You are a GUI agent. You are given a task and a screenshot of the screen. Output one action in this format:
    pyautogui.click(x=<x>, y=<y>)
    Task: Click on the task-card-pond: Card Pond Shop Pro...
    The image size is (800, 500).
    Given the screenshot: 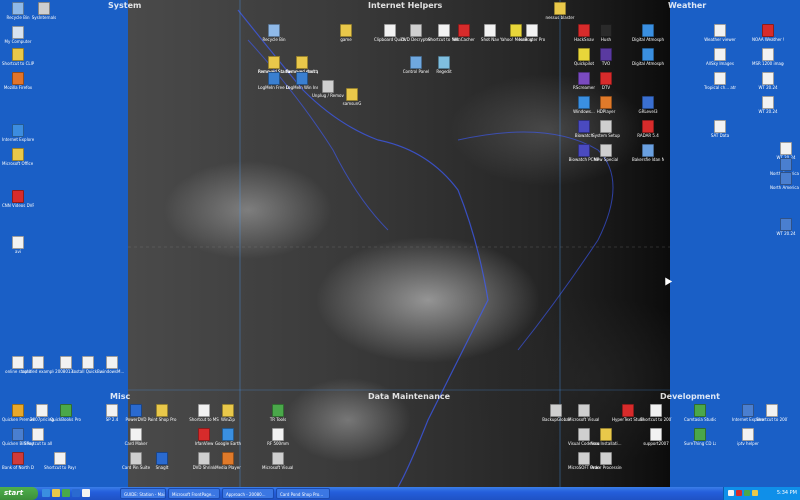 What is the action you would take?
    pyautogui.click(x=303, y=493)
    